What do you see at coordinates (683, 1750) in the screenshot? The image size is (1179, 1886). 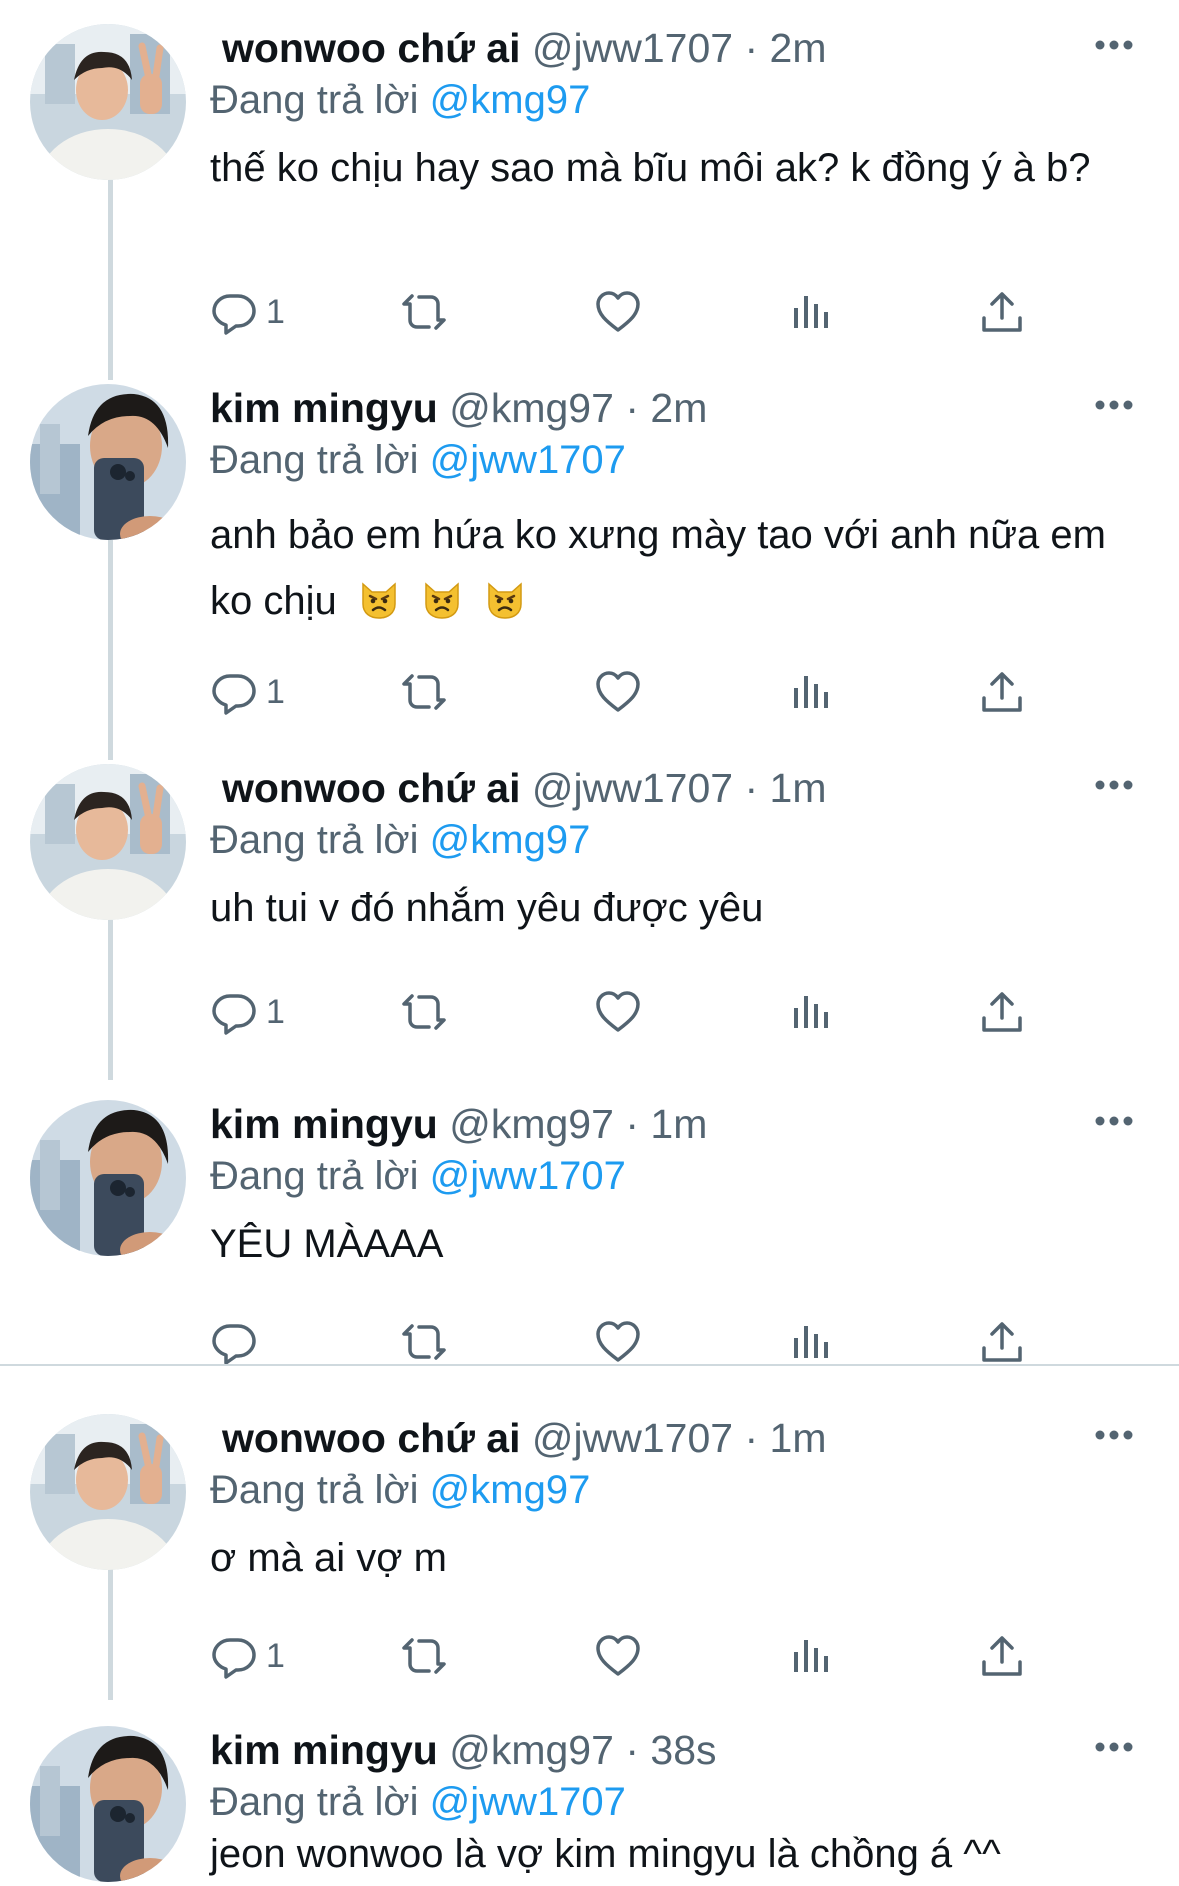 I see `timestamp: 38s` at bounding box center [683, 1750].